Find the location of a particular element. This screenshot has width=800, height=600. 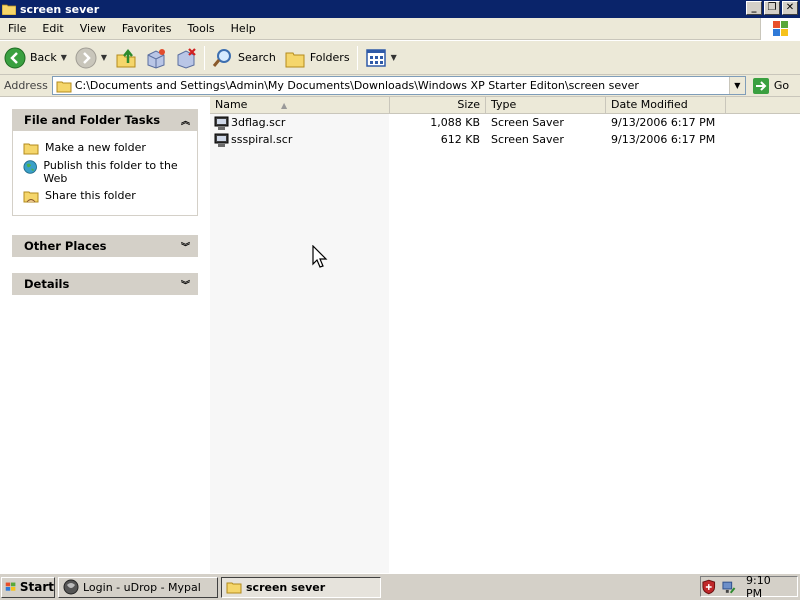

forward-arrow-icon is located at coordinates (86, 57).